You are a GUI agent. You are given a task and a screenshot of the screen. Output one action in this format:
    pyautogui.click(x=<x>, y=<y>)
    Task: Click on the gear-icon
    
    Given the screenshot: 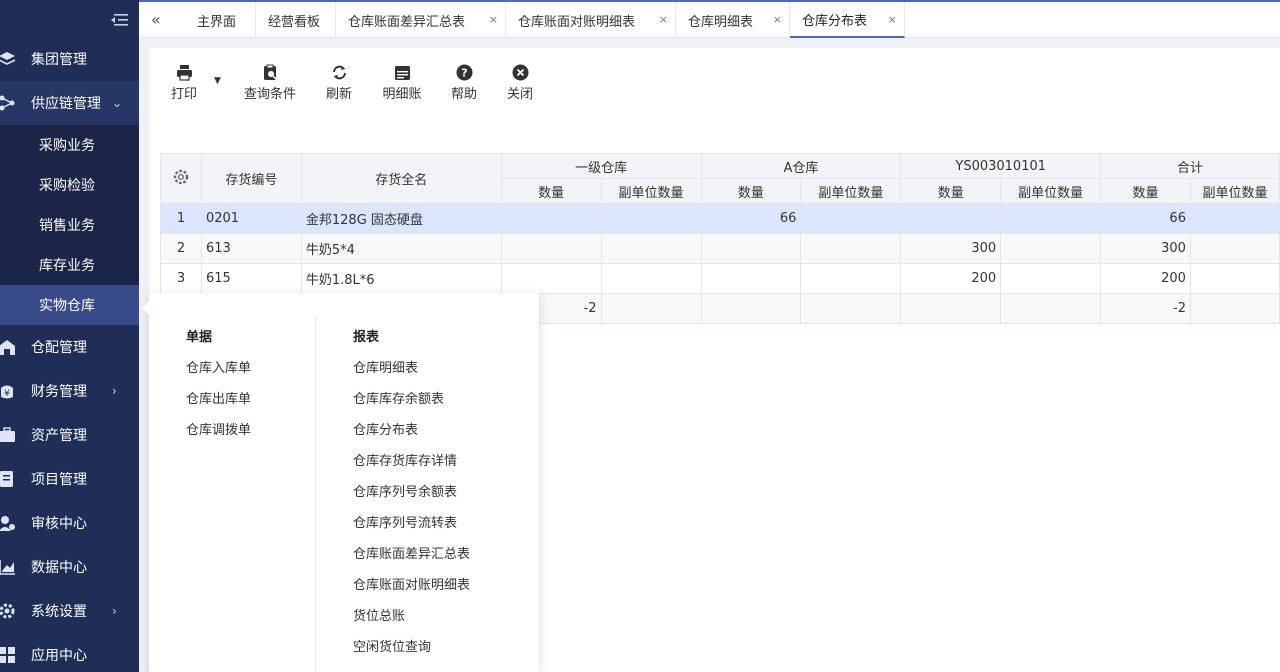 What is the action you would take?
    pyautogui.click(x=181, y=177)
    